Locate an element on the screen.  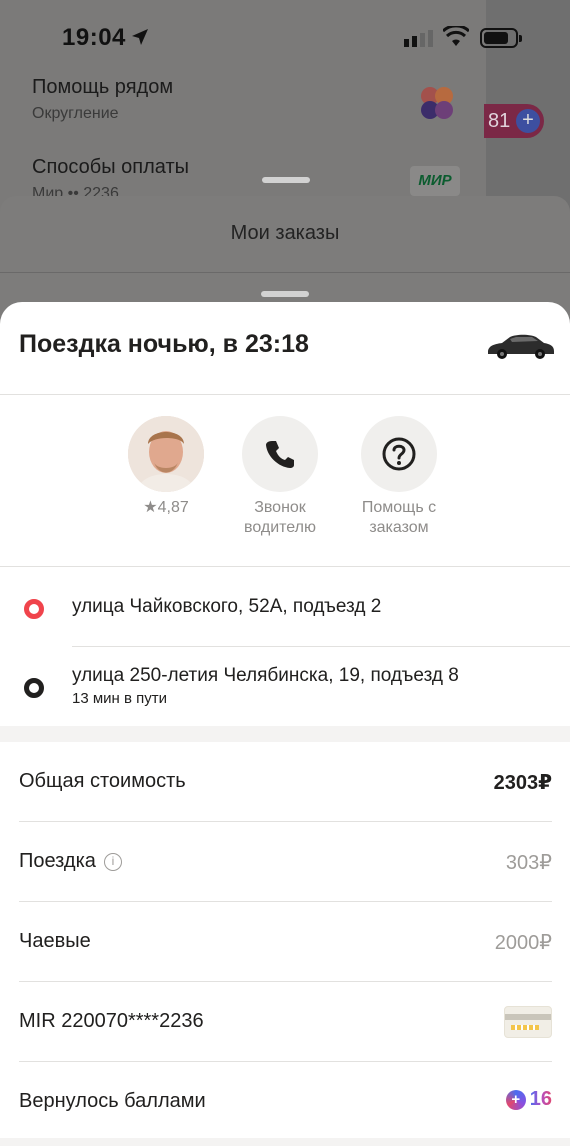
tips-label: Чаевые is located at coordinates (55, 941).